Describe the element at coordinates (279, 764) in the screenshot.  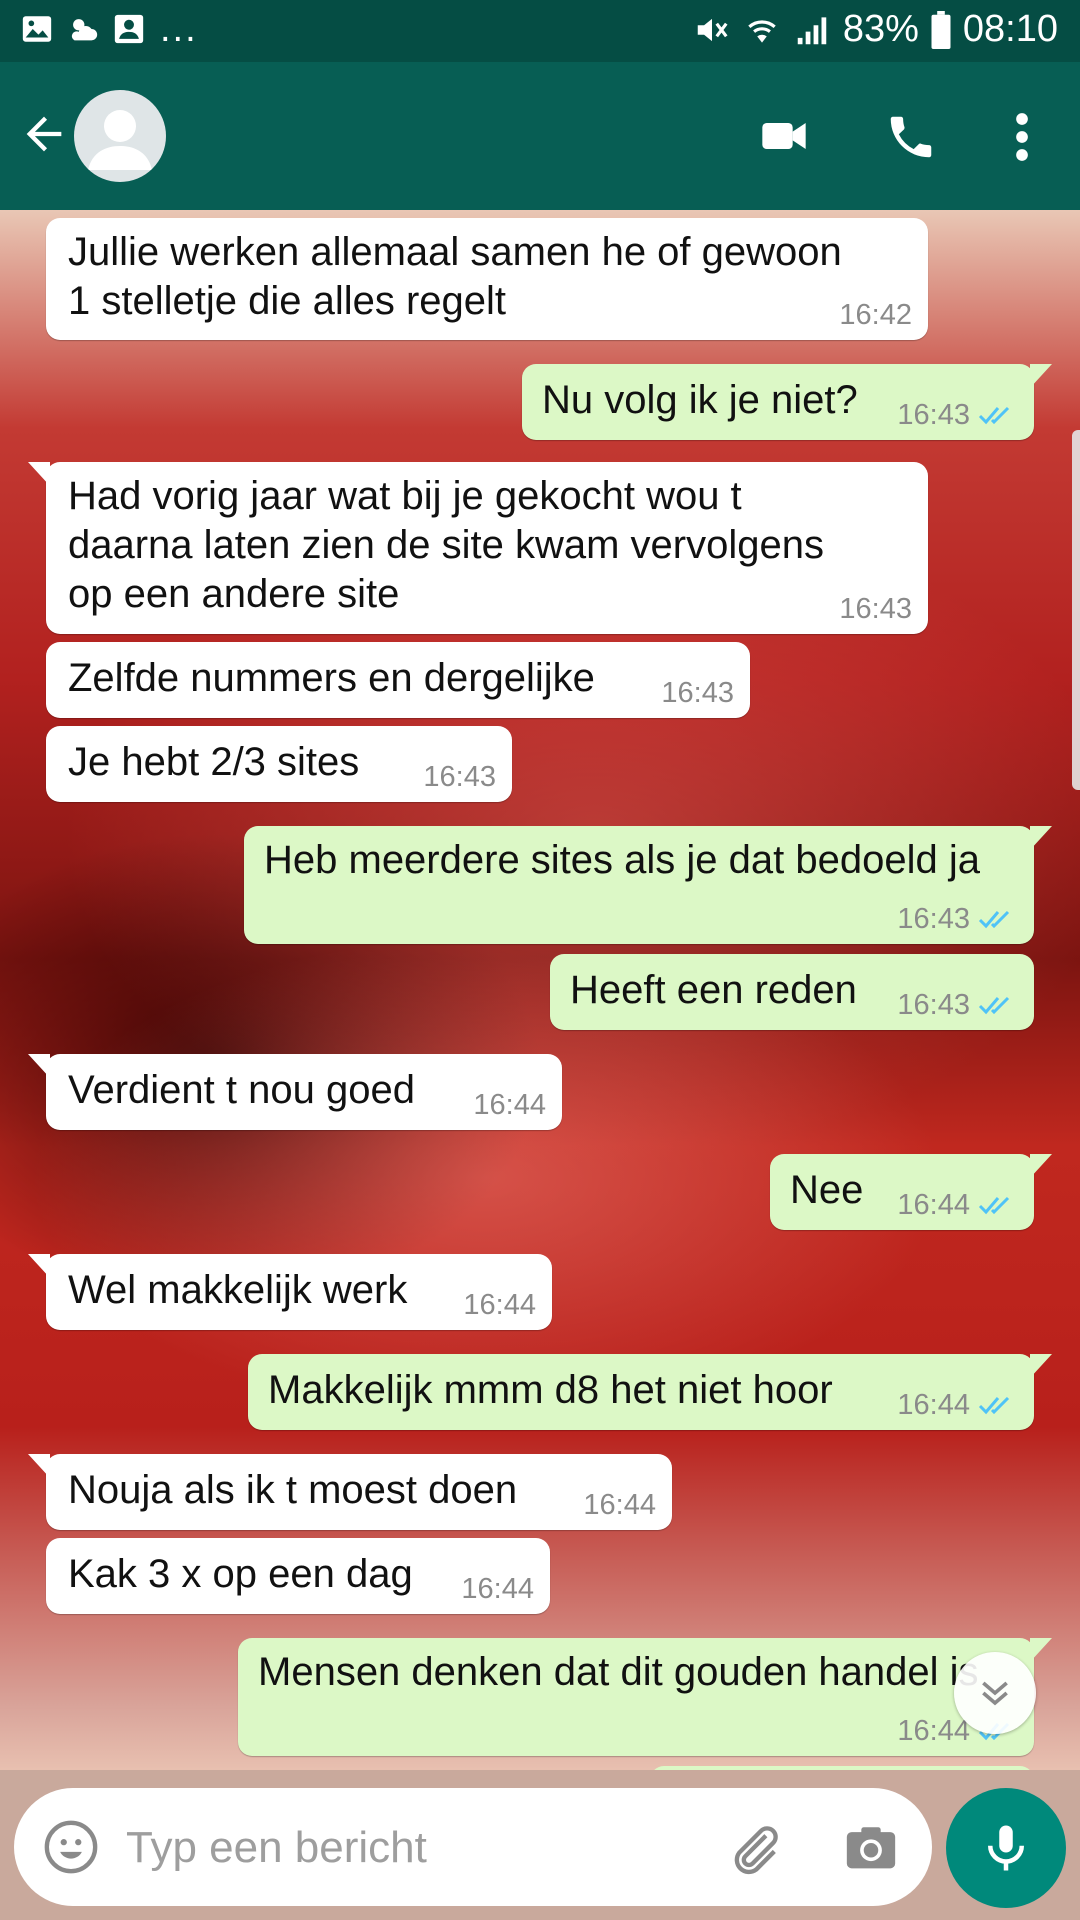
I see `message-incoming: Je hebt 2/3 sites 16:43` at that location.